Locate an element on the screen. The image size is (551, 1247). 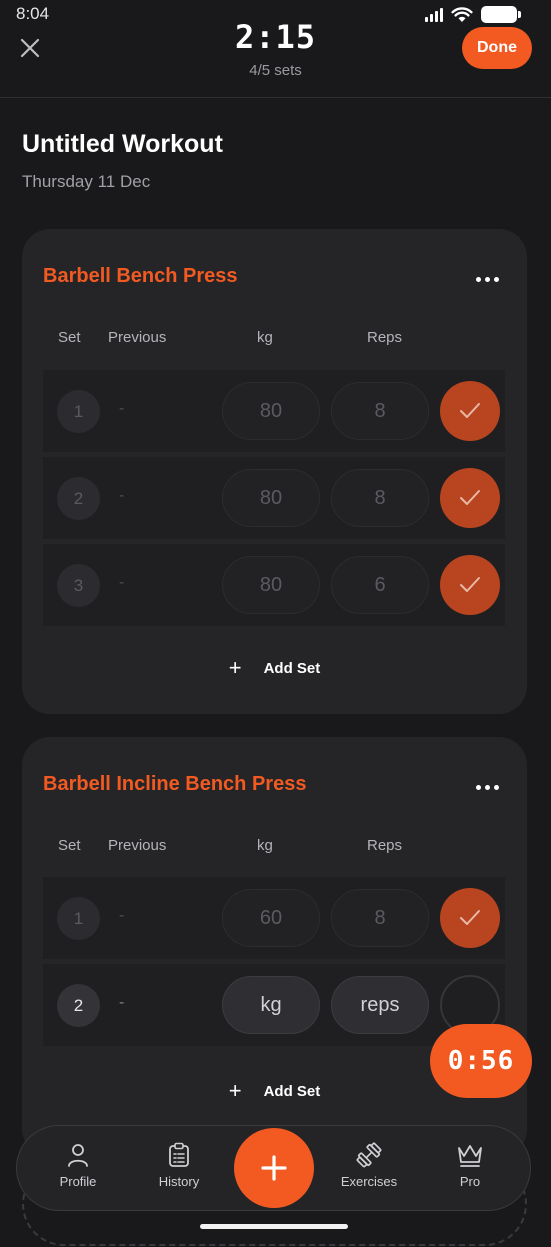
sets-progress: 4/5 sets is located at coordinates (275, 70).